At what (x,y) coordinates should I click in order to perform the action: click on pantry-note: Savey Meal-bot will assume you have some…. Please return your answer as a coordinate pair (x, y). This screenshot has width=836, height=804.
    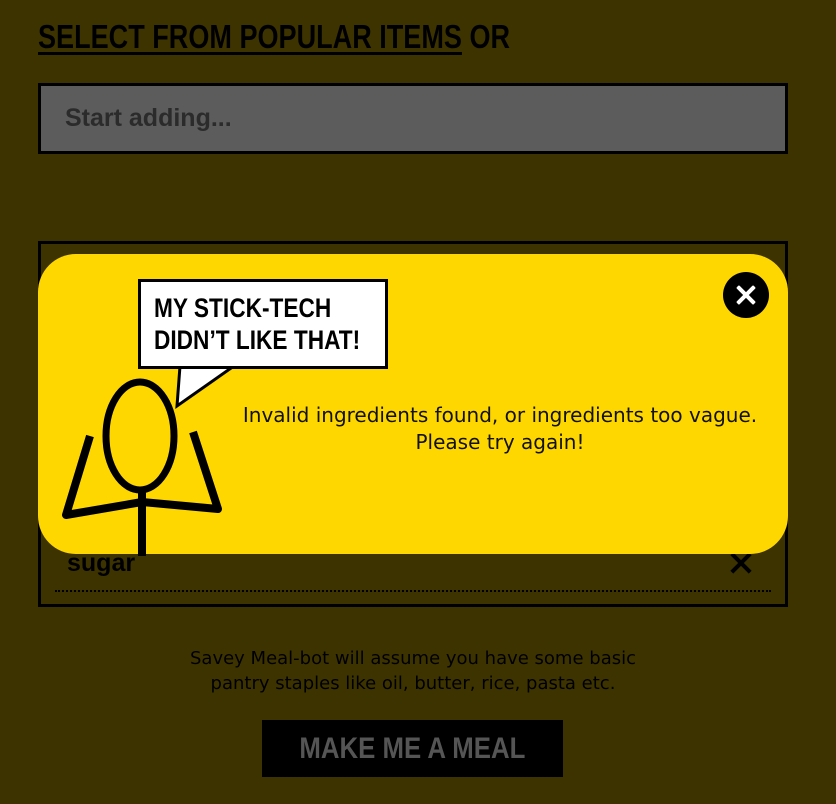
    Looking at the image, I should click on (413, 671).